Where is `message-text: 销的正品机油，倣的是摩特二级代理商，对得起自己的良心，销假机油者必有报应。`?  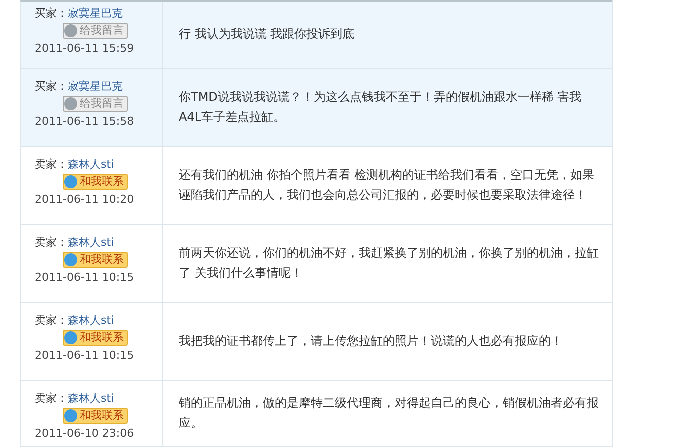
message-text: 销的正品机油，倣的是摩特二级代理商，对得起自己的良心，销假机油者必有报应。 is located at coordinates (389, 413).